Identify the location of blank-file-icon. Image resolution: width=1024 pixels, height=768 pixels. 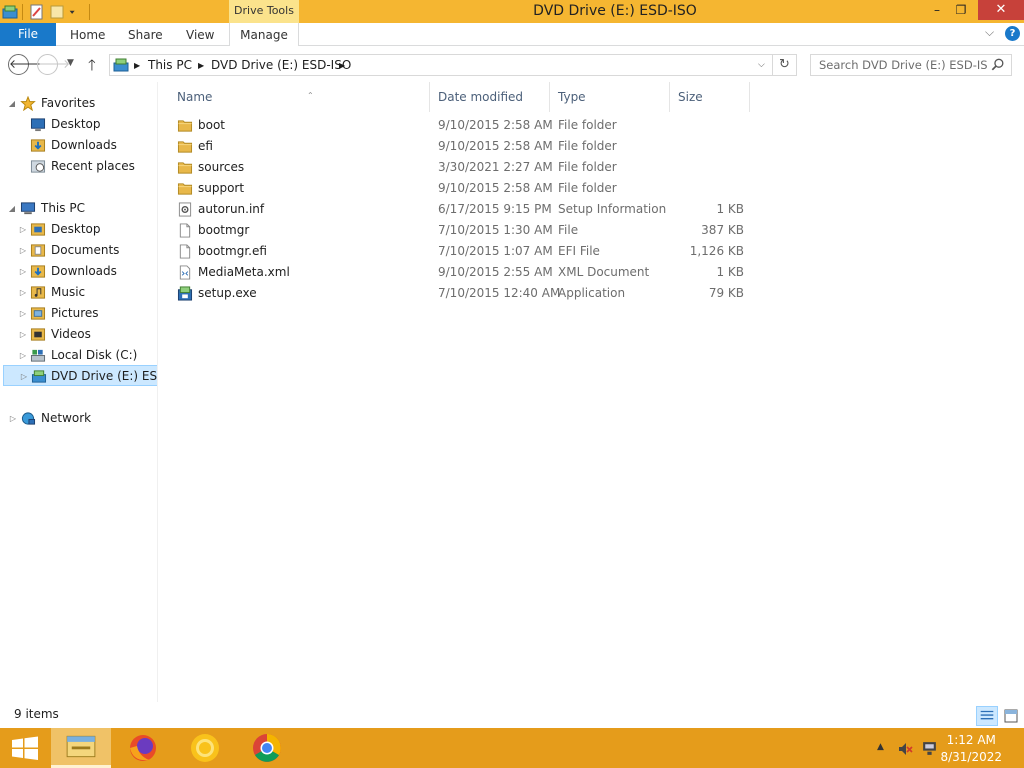
(185, 251).